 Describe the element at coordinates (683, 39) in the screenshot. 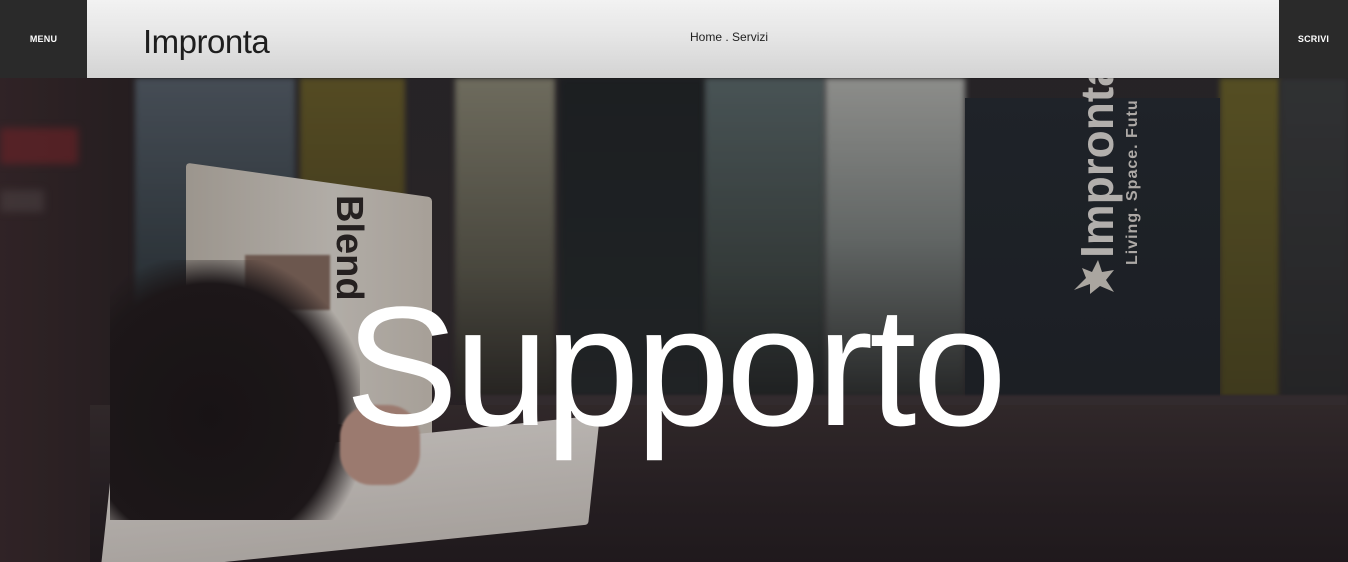

I see `top-header-bar: Impronta Home . Servizi` at that location.